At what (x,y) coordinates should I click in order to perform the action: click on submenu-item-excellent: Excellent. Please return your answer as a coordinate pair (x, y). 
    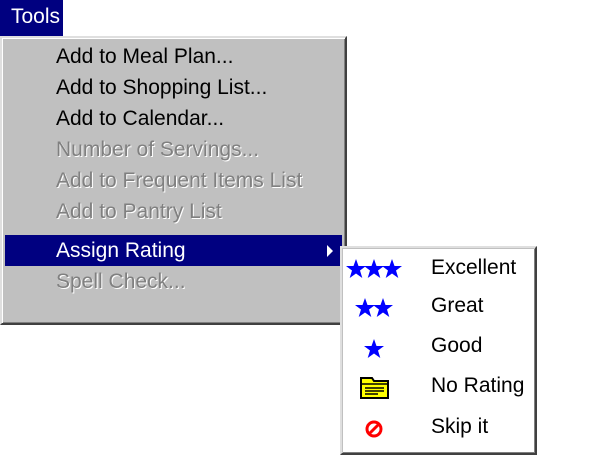
    Looking at the image, I should click on (438, 269).